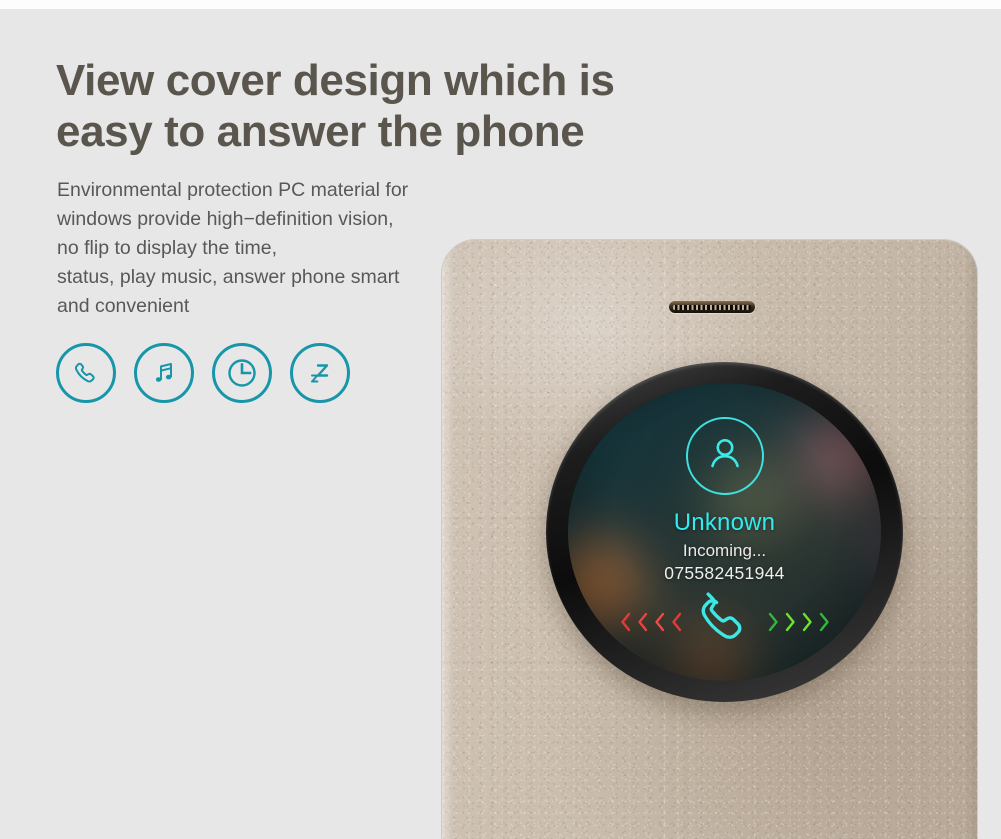 Image resolution: width=1001 pixels, height=839 pixels. I want to click on feature-item-music: play music, so click(164, 373).